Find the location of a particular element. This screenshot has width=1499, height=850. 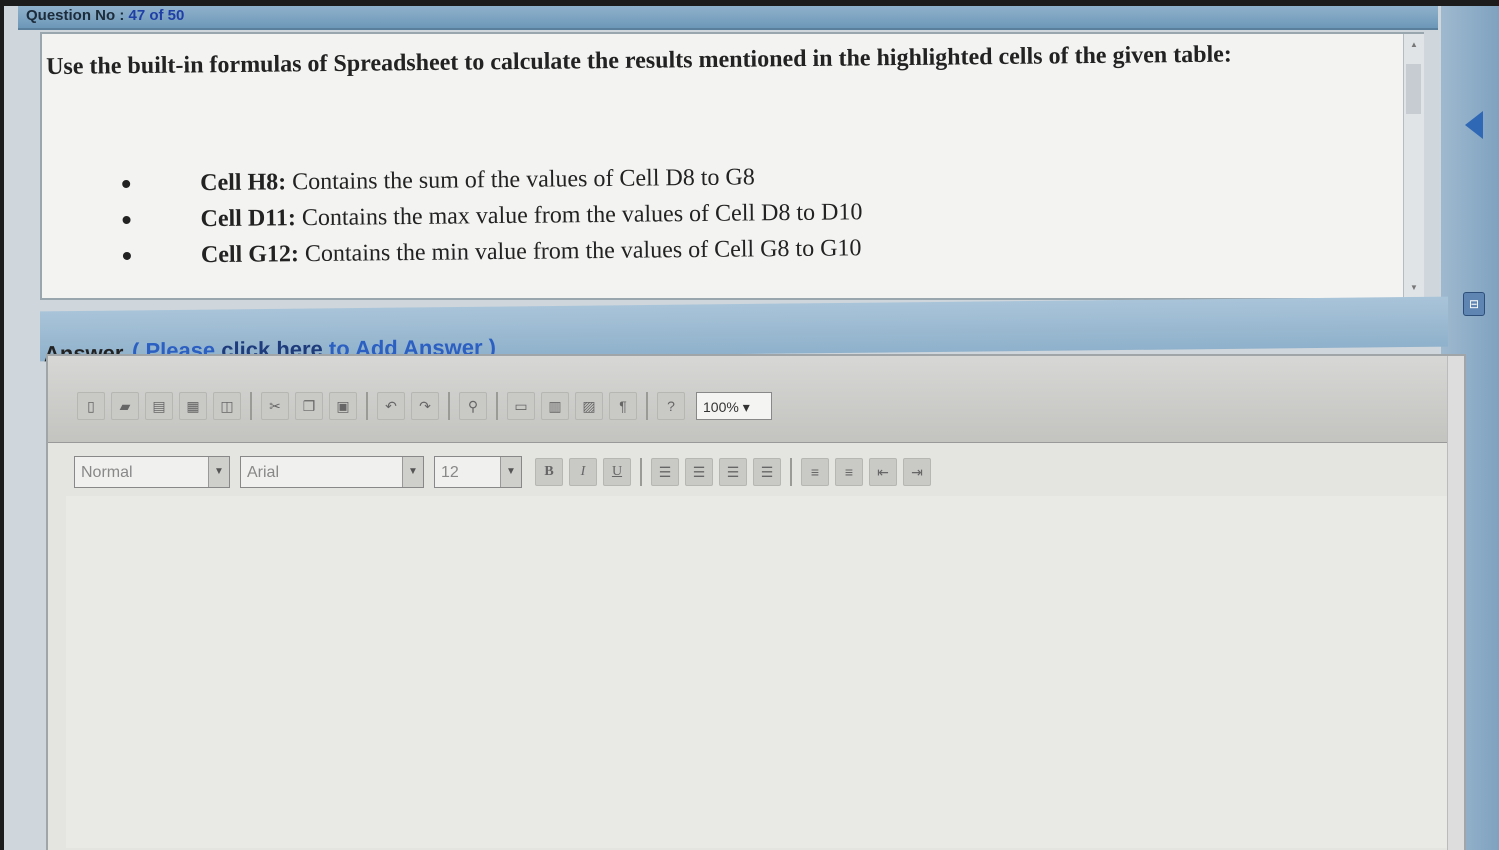

toolbar-row-1: ▯ ▰ ▤ ▦ ◫ ✂ ❐ ▣ ↶ ↷ ⚲ ▭ ▥ ▨ ¶ ? 100% ▾ is located at coordinates (423, 406).